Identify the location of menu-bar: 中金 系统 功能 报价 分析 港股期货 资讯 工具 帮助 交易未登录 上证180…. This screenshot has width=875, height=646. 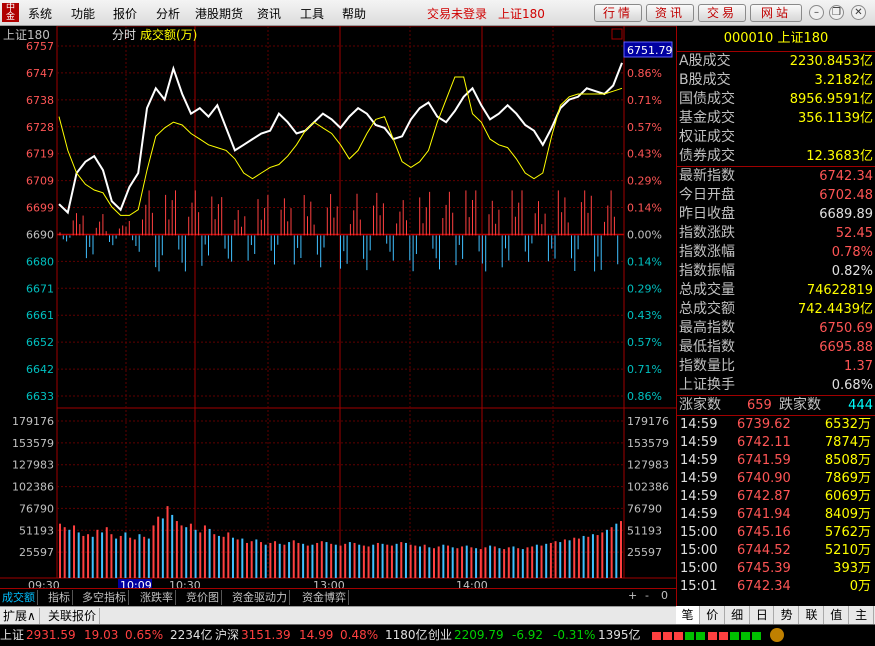
(437, 13).